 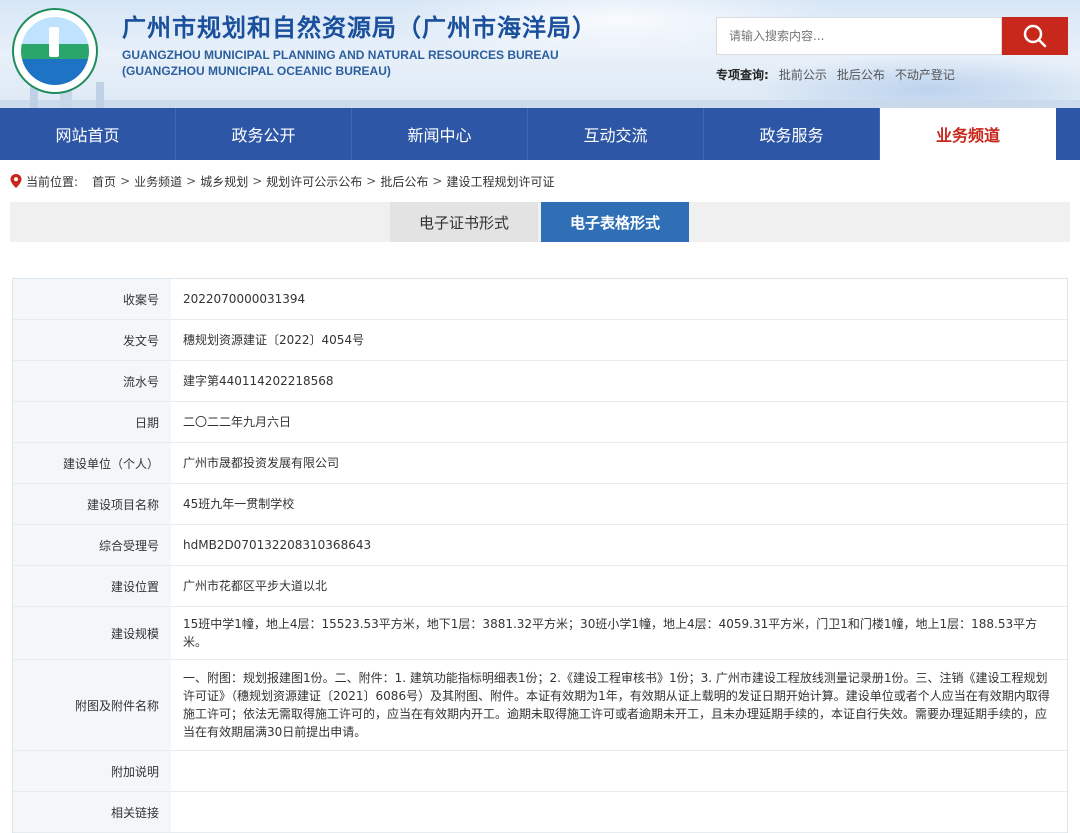 I want to click on main-nav: 网站首页 政务公开 新闻中心 互动交流 政务服务 业务频道, so click(x=540, y=134).